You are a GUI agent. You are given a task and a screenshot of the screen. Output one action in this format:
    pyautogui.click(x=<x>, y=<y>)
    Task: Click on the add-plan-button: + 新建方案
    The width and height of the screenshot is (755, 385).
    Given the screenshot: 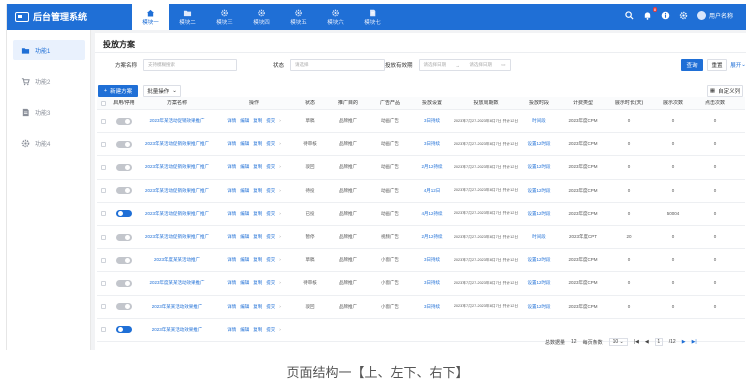 What is the action you would take?
    pyautogui.click(x=118, y=91)
    